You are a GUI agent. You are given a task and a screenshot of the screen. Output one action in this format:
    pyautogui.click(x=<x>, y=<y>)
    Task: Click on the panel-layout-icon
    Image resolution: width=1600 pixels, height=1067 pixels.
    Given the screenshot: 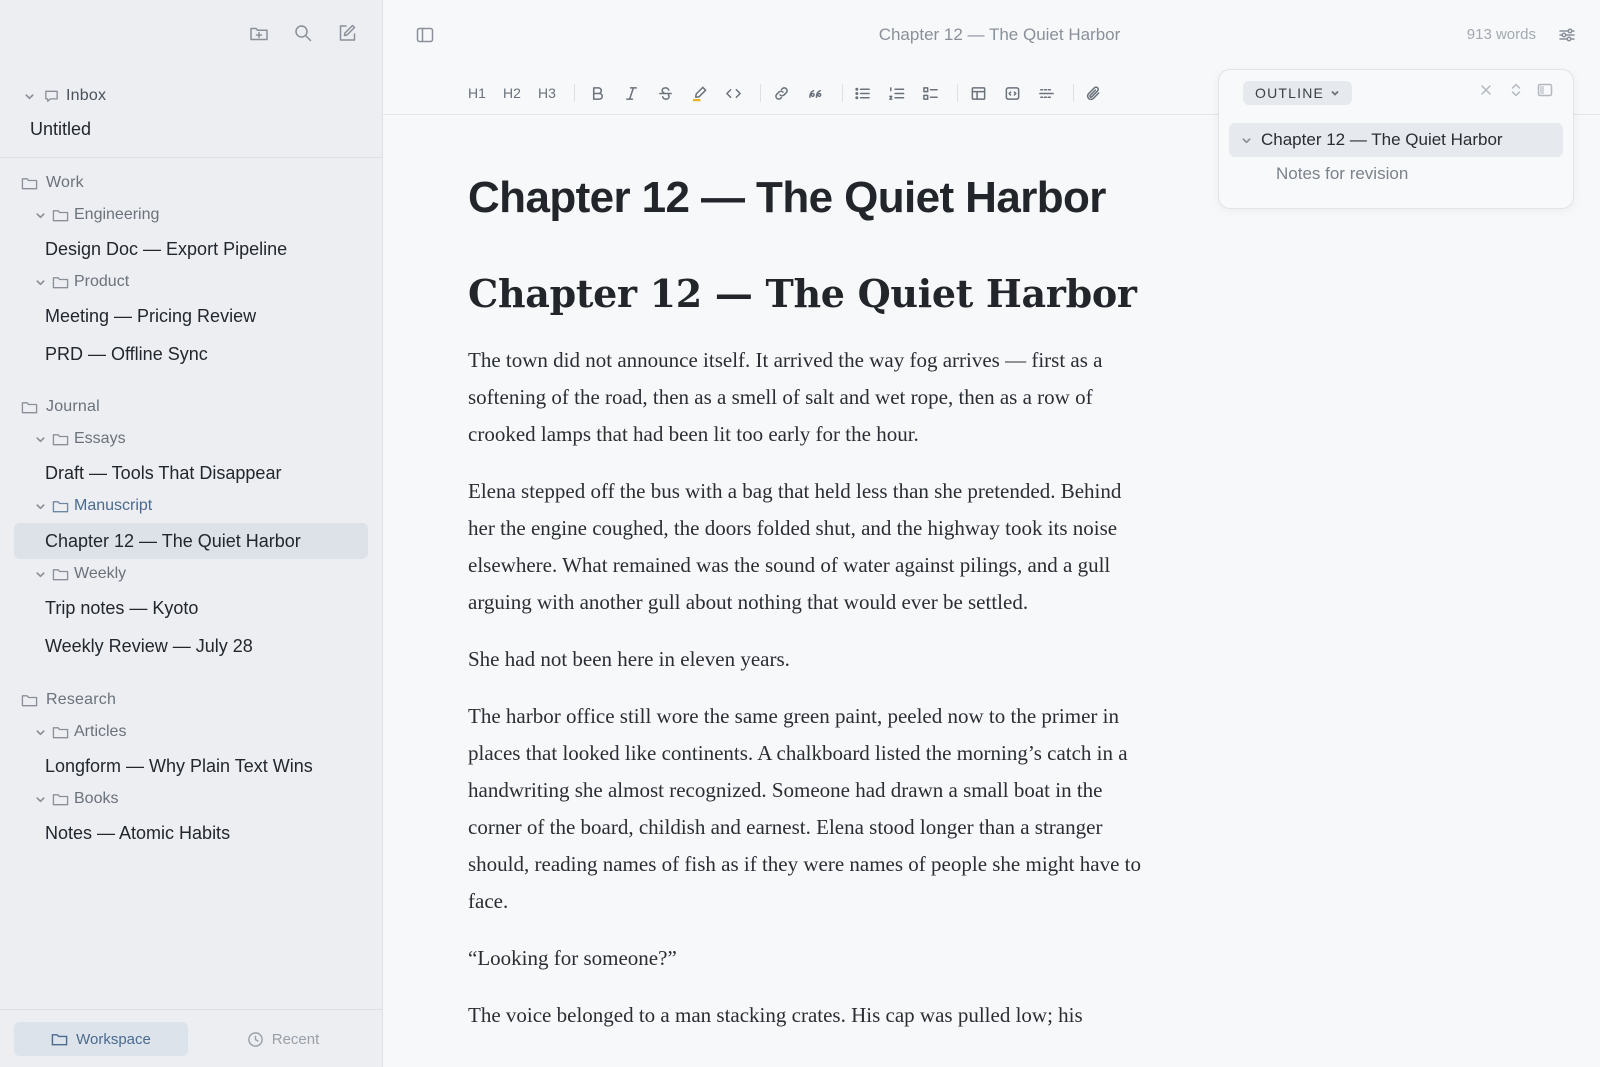 What is the action you would take?
    pyautogui.click(x=1545, y=92)
    